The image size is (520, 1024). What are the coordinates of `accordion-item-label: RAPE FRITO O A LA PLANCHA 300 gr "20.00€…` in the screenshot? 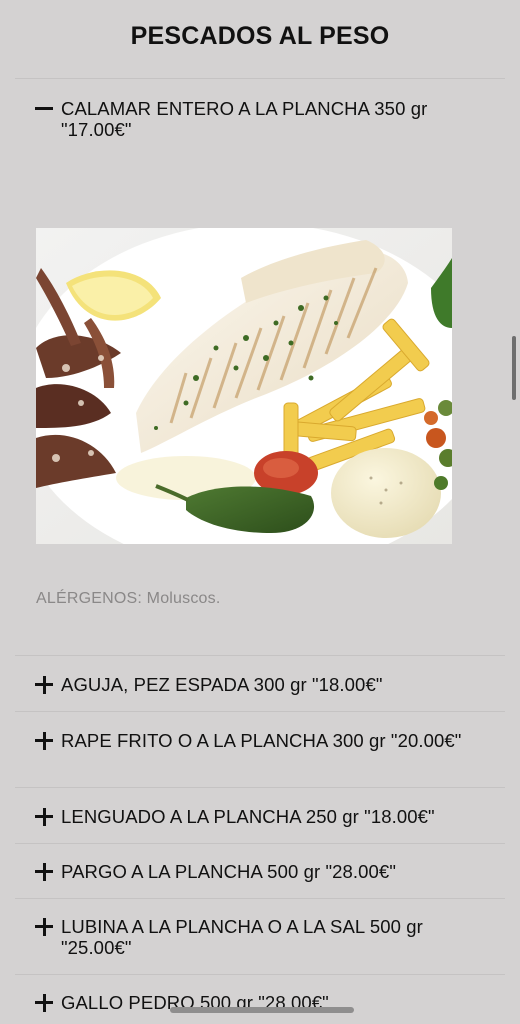 It's located at (261, 740).